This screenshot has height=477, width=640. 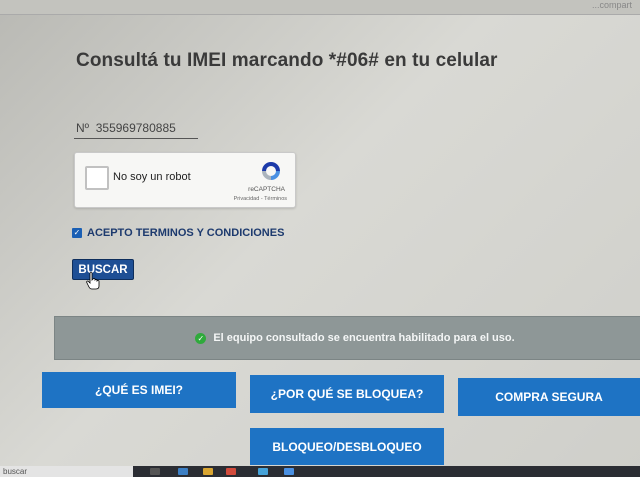 I want to click on top-strip-text: ...compart, so click(x=611, y=5).